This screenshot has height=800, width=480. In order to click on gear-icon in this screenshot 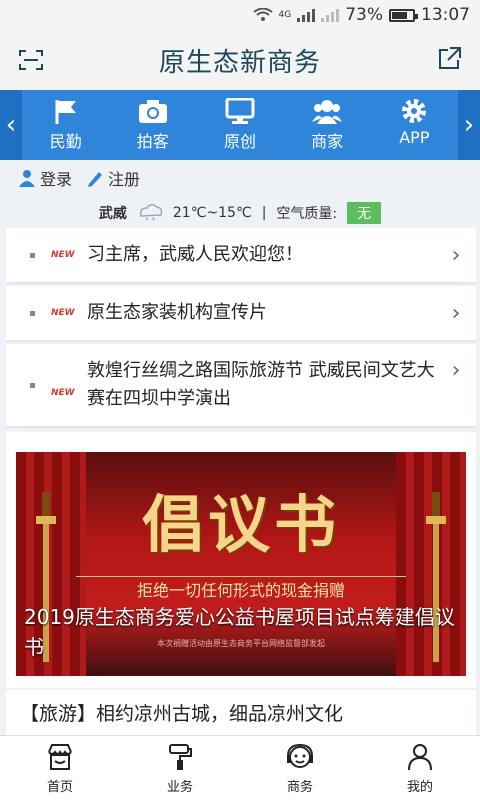, I will do `click(414, 111)`.